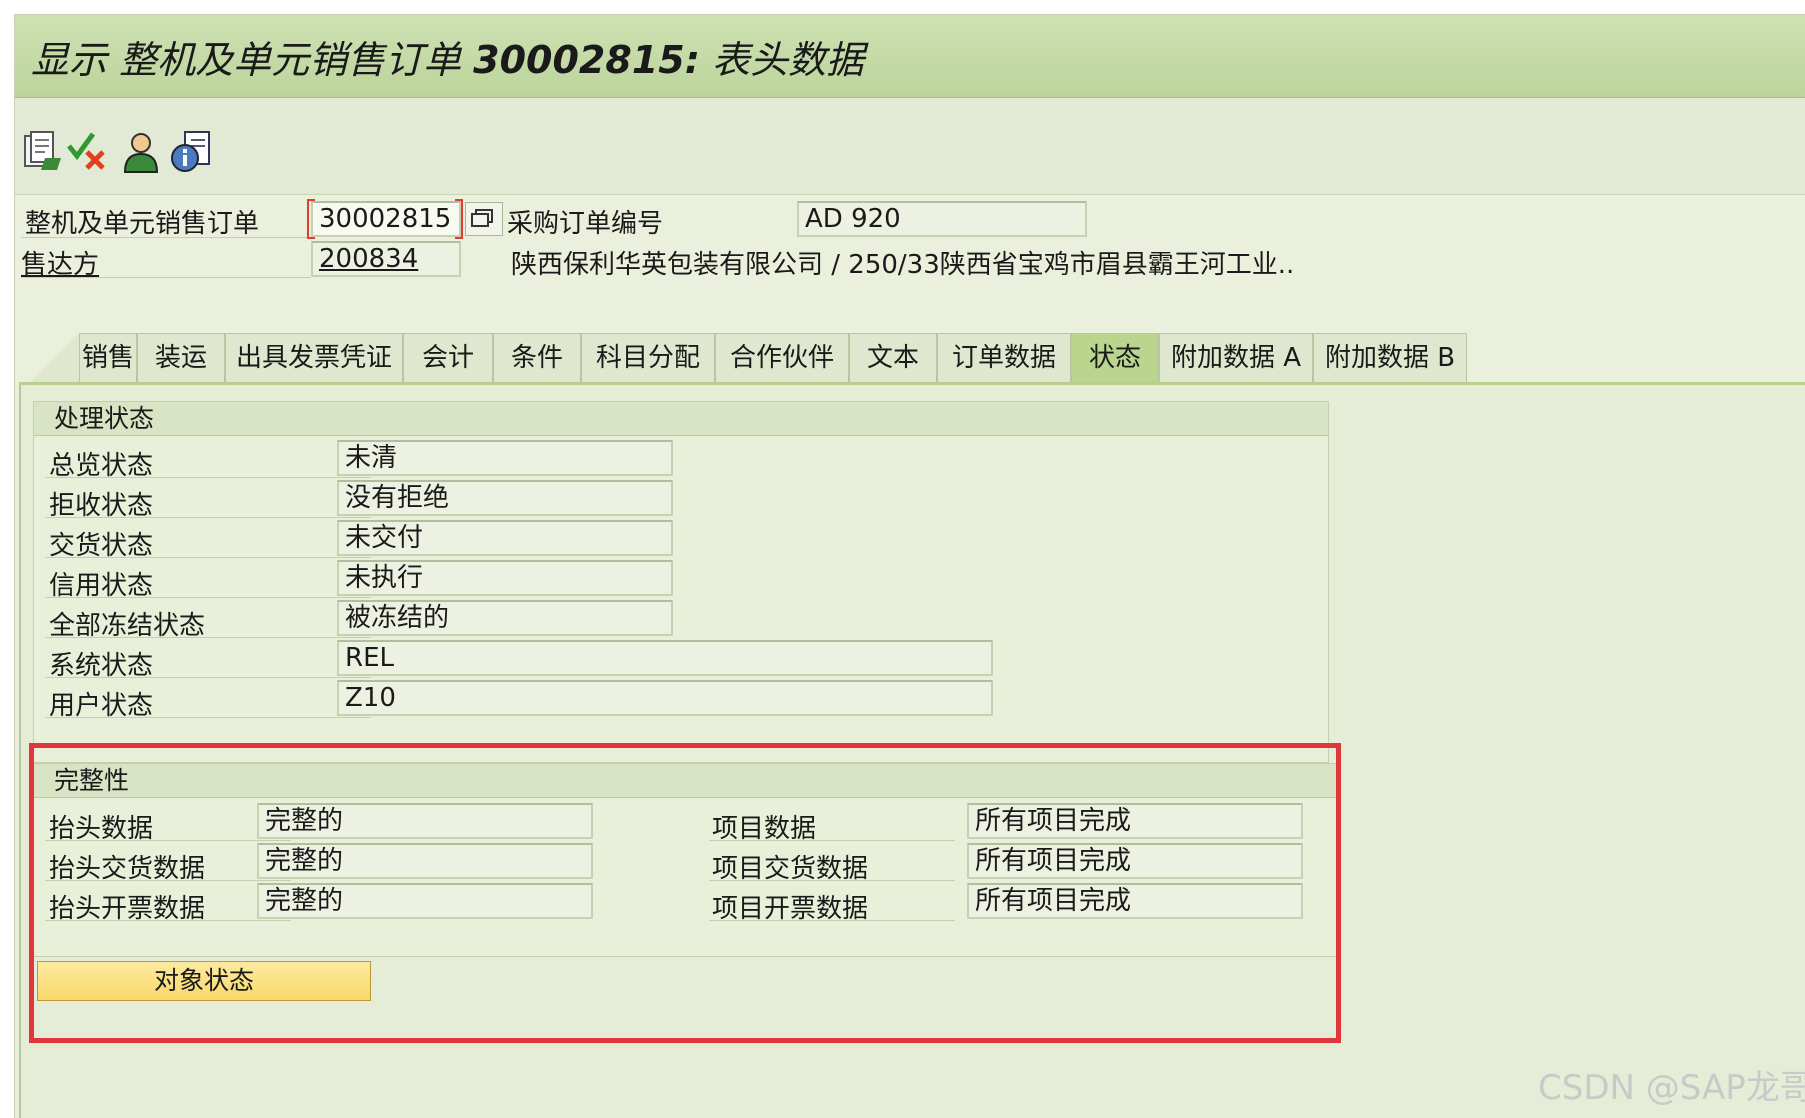  I want to click on tab-order-data: 订单数据, so click(1004, 358).